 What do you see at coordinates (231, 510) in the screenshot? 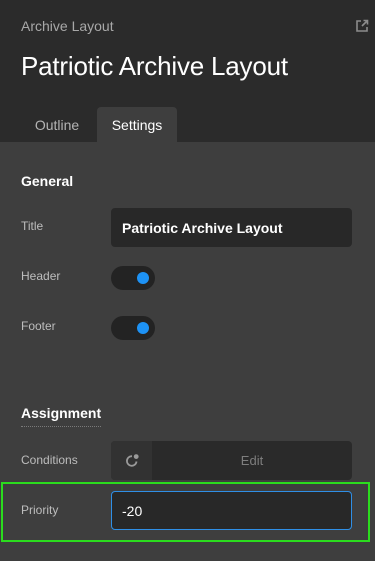
I see `priority-input` at bounding box center [231, 510].